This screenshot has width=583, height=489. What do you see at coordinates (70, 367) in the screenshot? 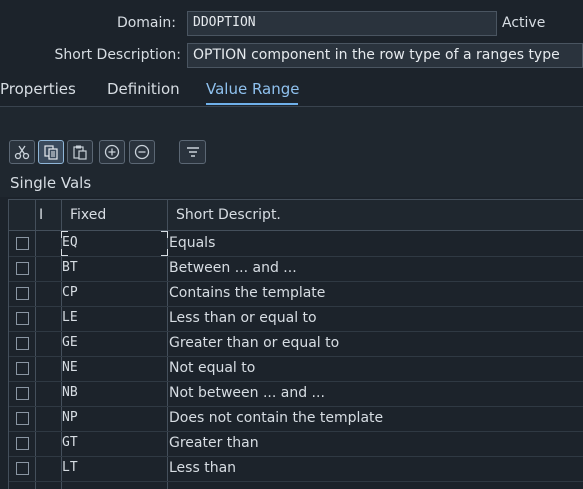
I see `fixed-value-cell: NE` at bounding box center [70, 367].